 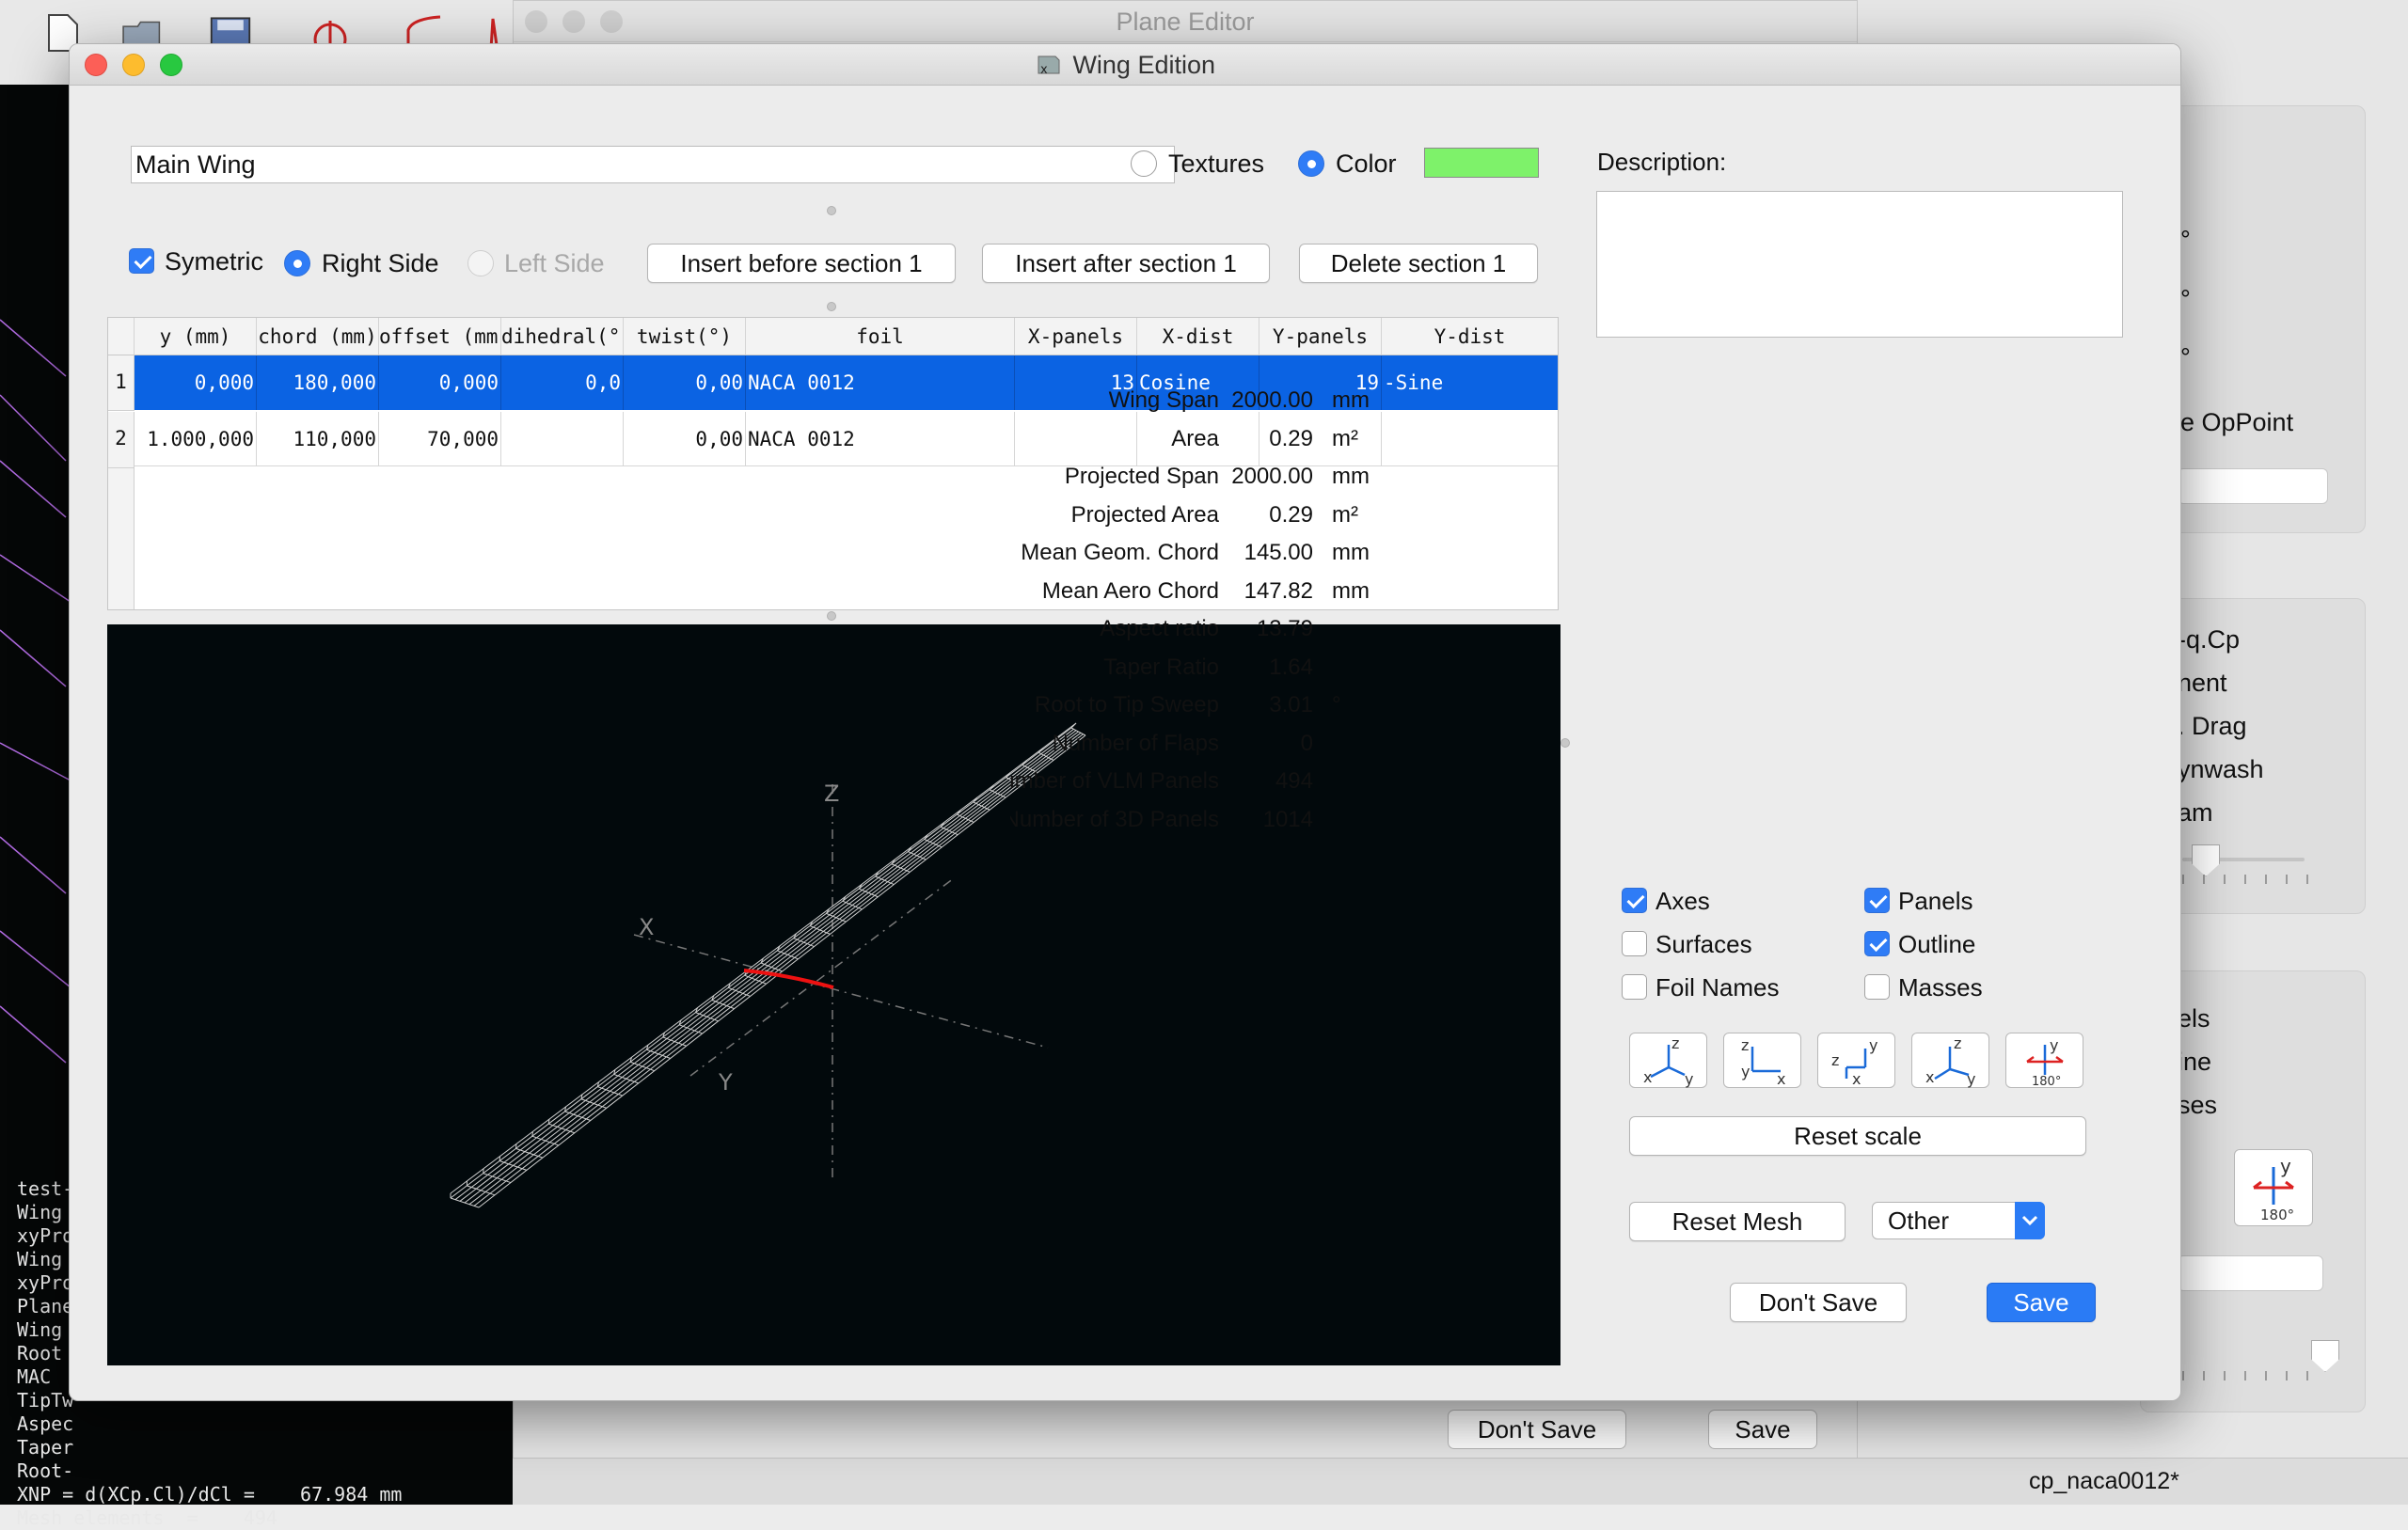 I want to click on cell-offset: 0,000, so click(x=440, y=382).